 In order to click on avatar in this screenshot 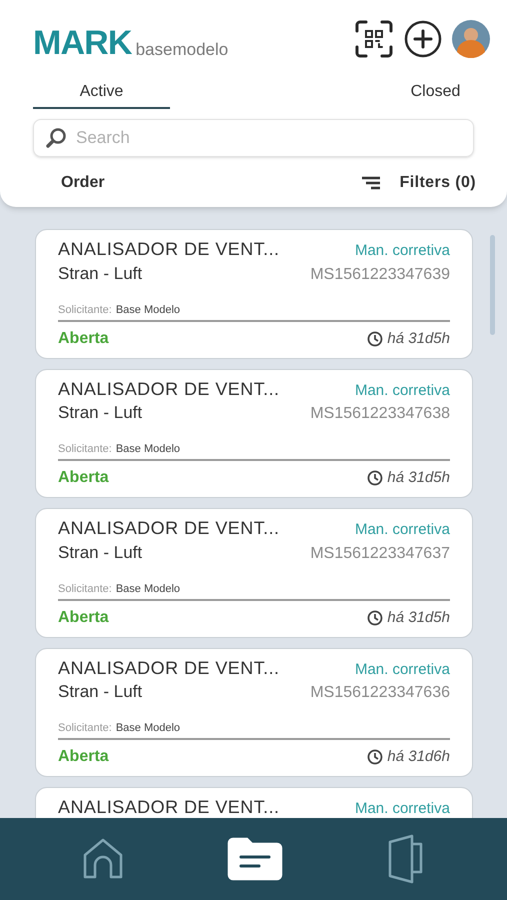, I will do `click(471, 39)`.